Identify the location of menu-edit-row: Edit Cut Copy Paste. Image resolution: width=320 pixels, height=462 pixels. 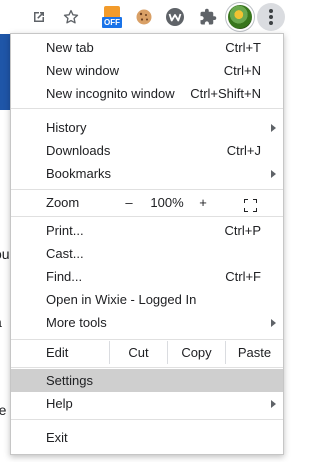
(147, 352).